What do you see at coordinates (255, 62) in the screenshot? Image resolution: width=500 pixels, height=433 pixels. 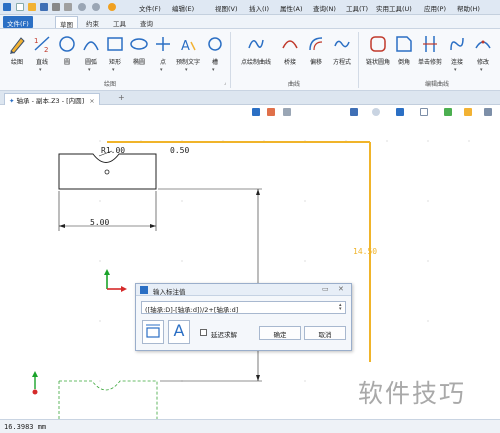 I see `point-curve-tool-label: 点绘制曲线` at bounding box center [255, 62].